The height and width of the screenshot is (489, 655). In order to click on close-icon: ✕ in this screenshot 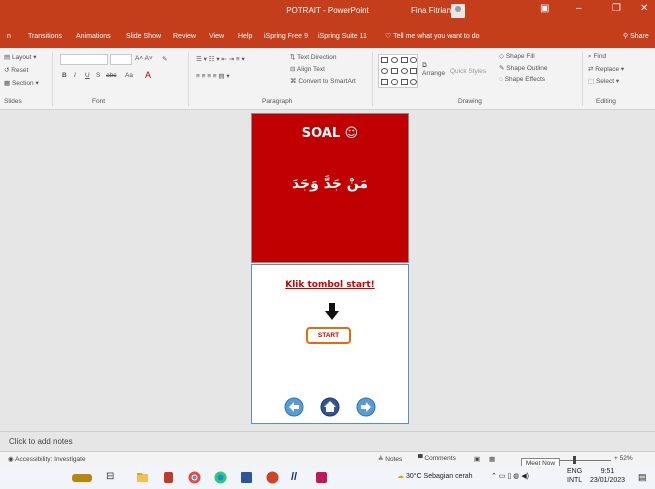, I will do `click(644, 8)`.